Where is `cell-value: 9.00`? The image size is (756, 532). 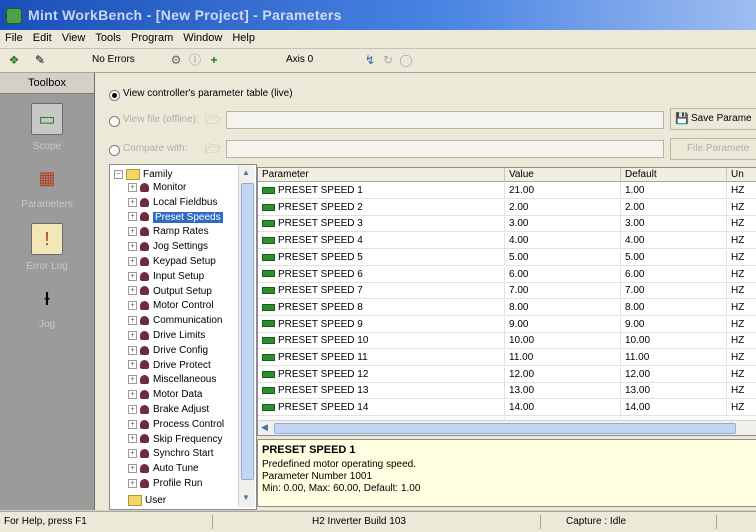 cell-value: 9.00 is located at coordinates (563, 324).